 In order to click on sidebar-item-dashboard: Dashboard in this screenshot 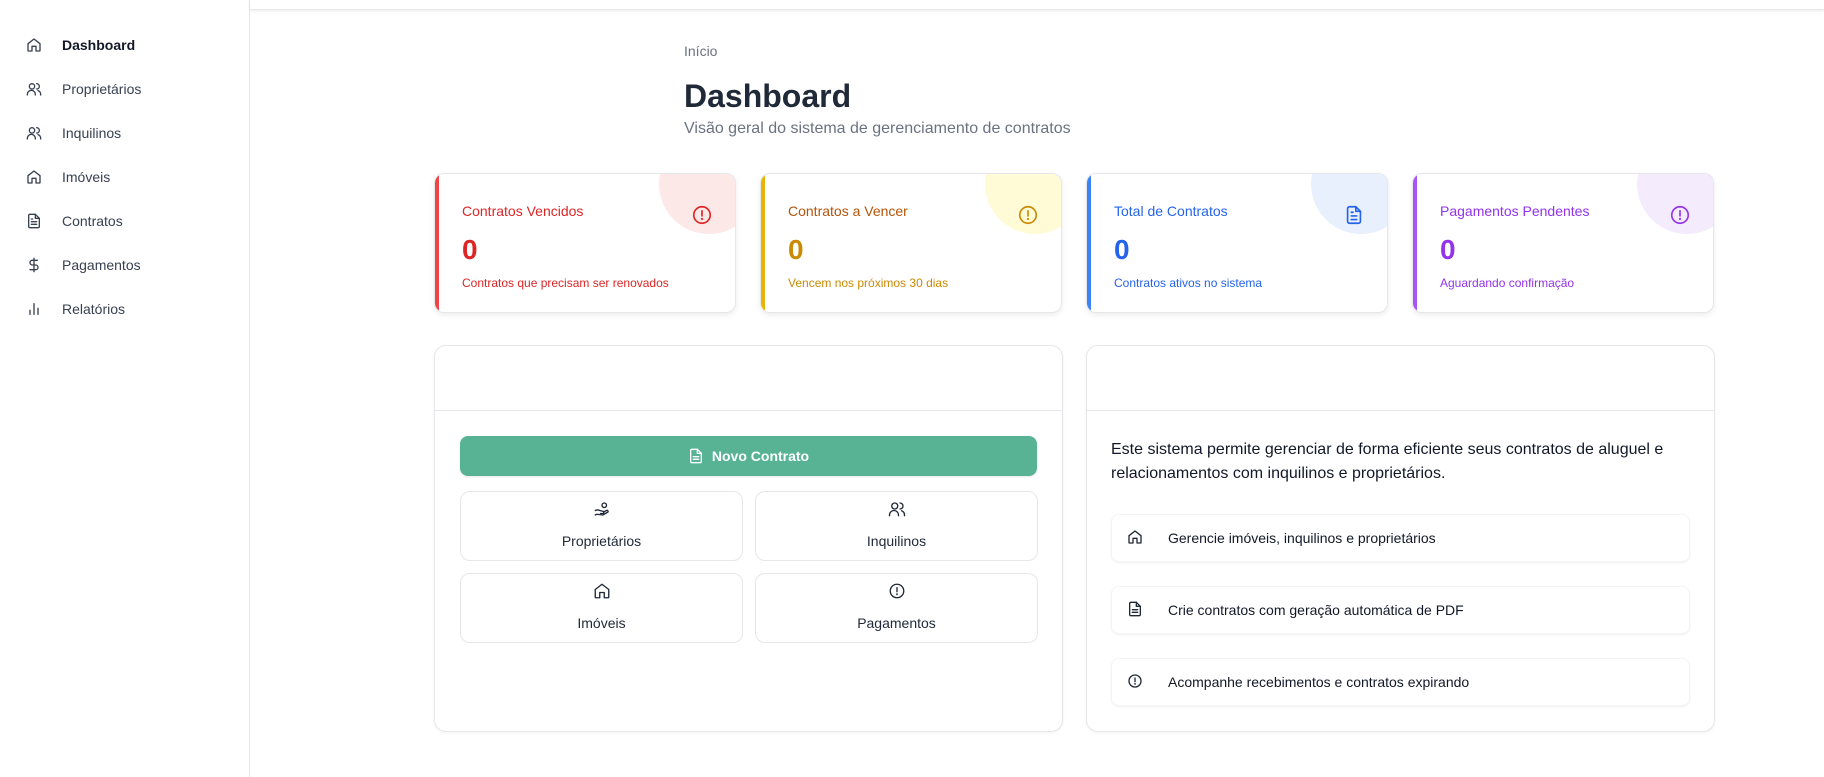, I will do `click(124, 45)`.